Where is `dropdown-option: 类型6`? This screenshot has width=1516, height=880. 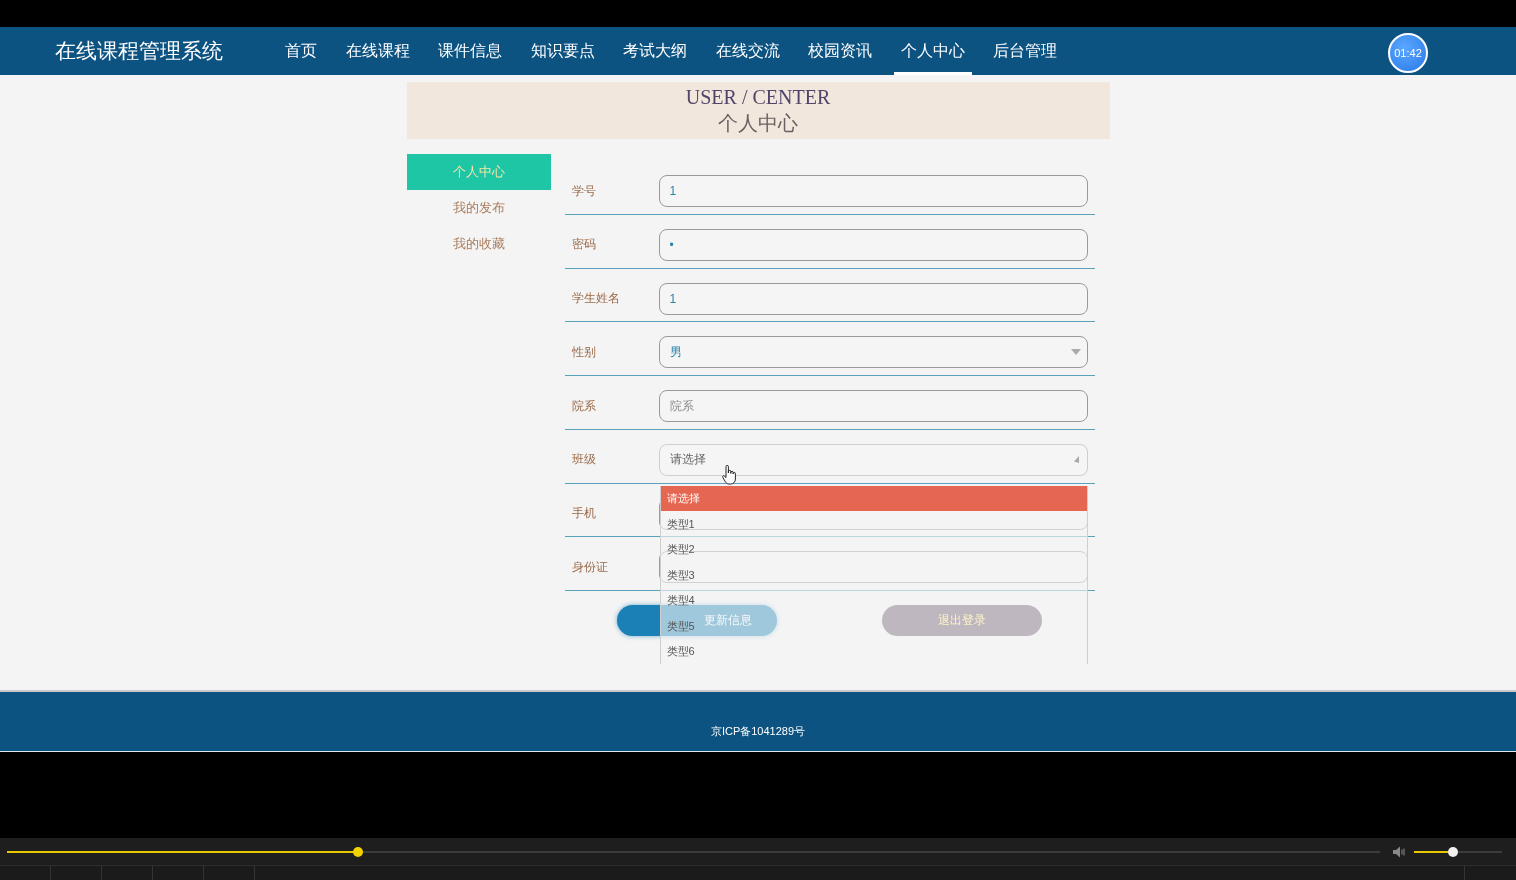 dropdown-option: 类型6 is located at coordinates (680, 651).